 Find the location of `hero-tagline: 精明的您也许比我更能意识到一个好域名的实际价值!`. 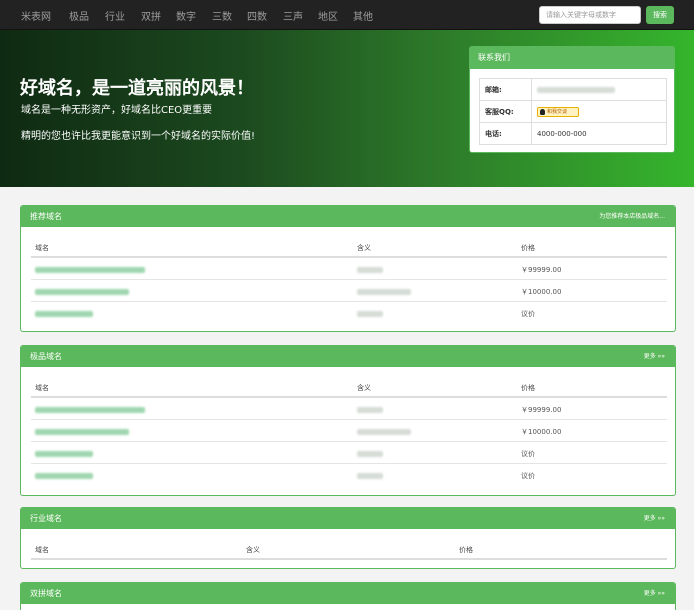

hero-tagline: 精明的您也许比我更能意识到一个好域名的实际价值! is located at coordinates (138, 136).